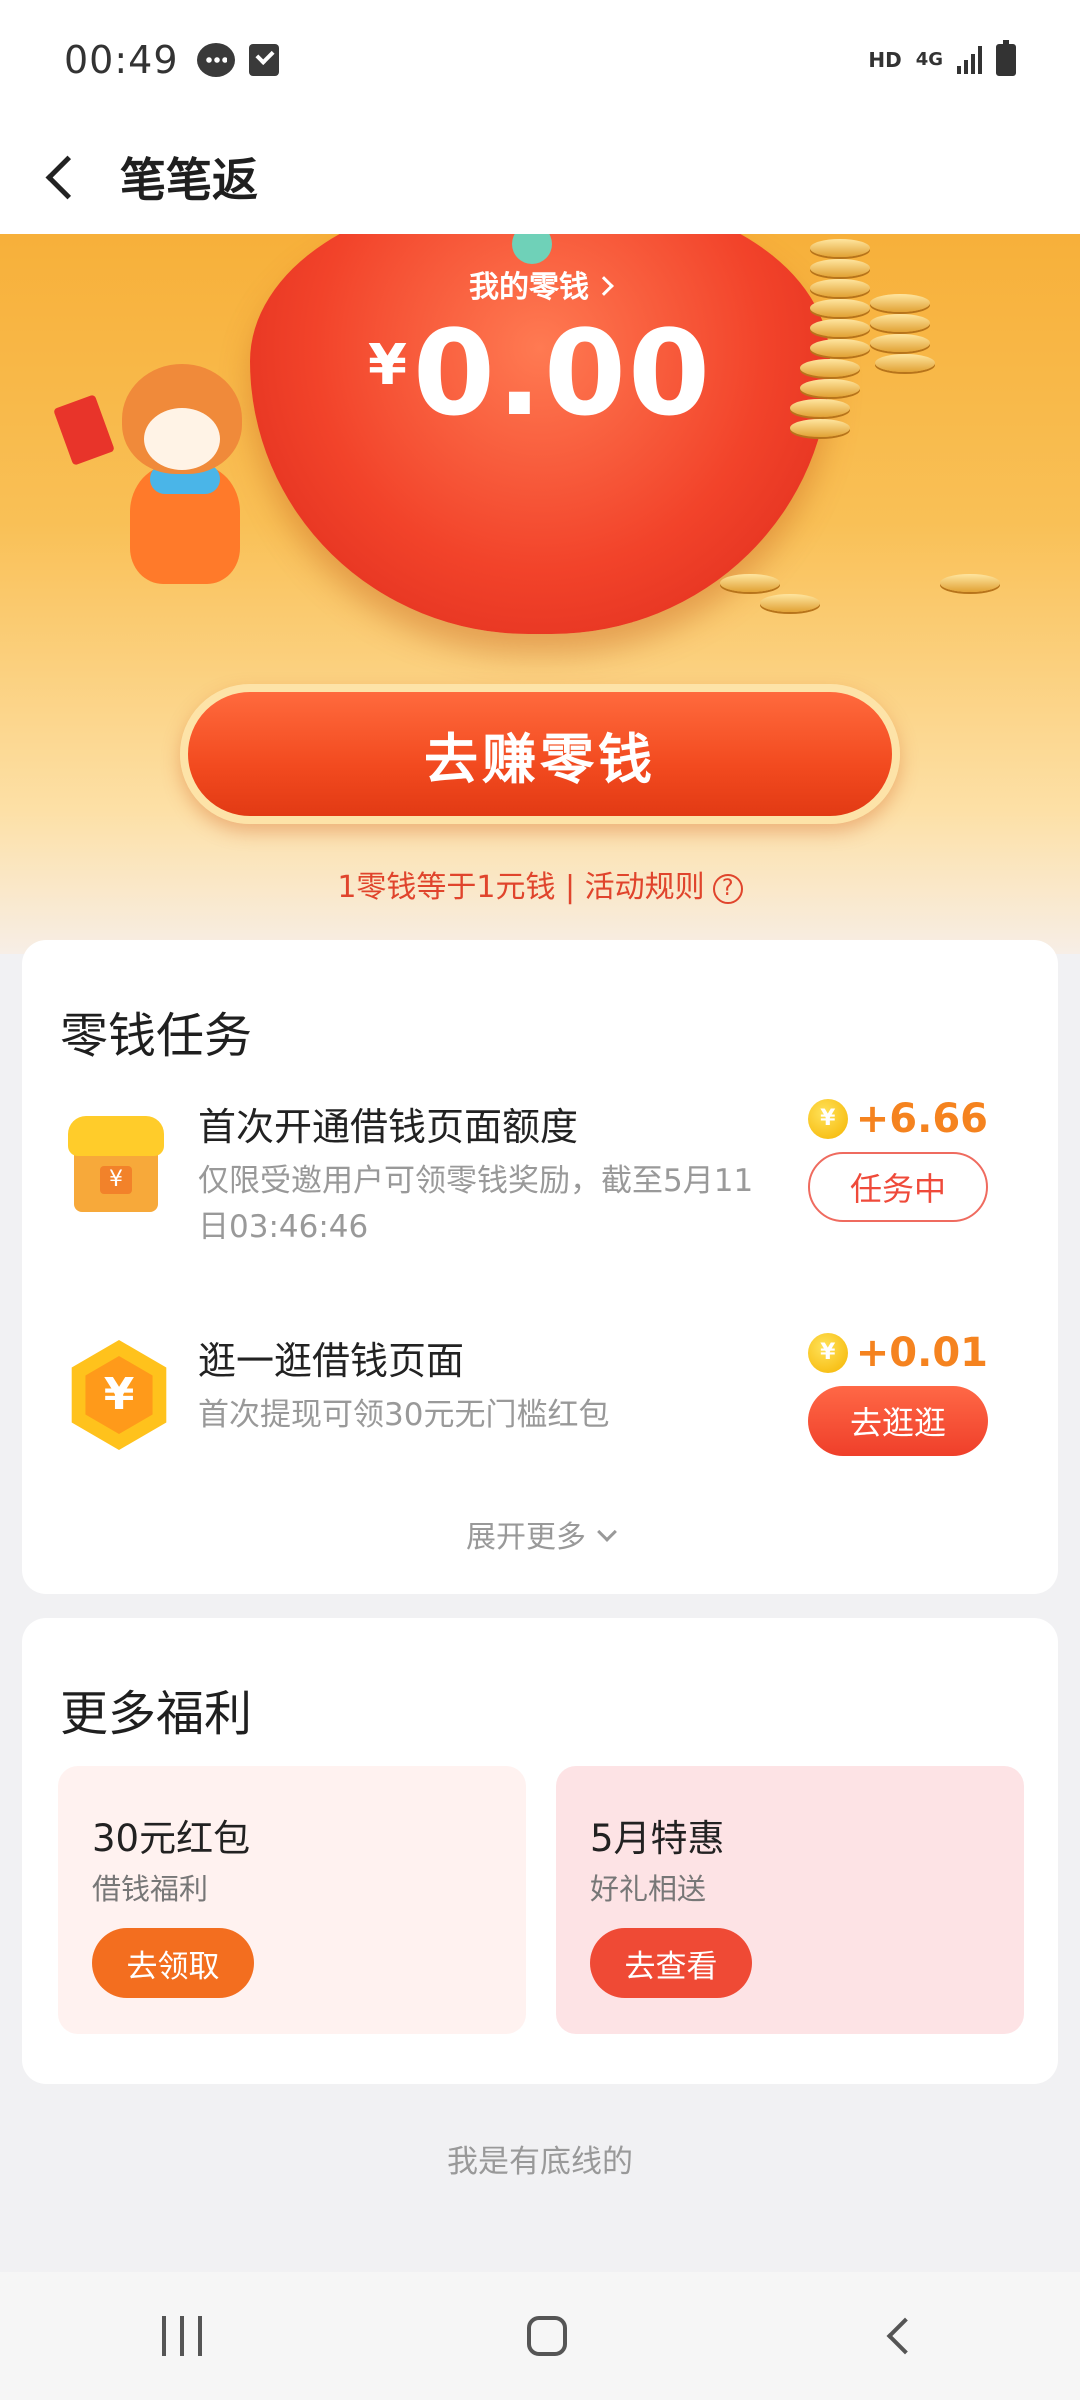 The width and height of the screenshot is (1080, 2400). I want to click on benefit-title: 5月特惠, so click(657, 1838).